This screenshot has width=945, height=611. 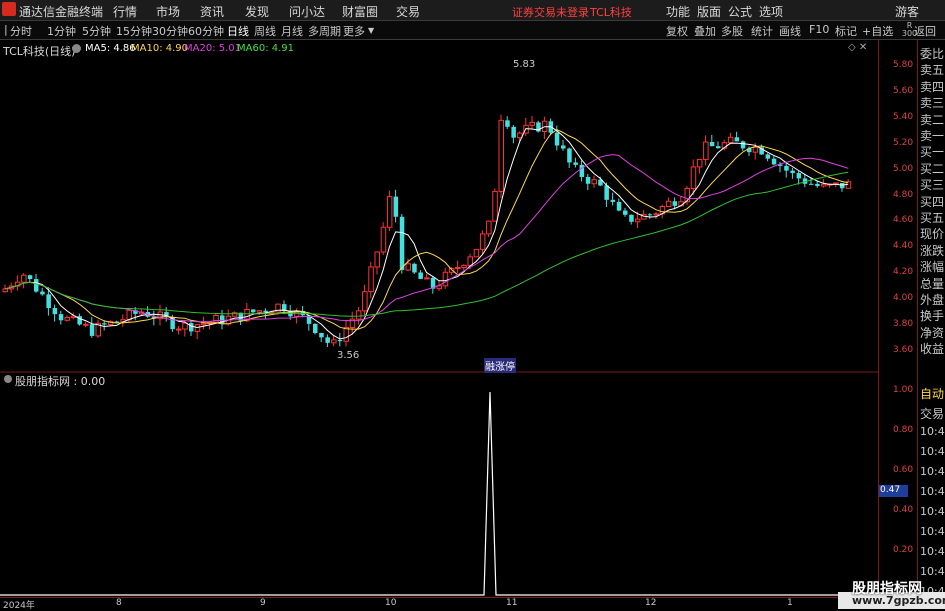 I want to click on tool-overlay-button: 叠加, so click(x=705, y=31).